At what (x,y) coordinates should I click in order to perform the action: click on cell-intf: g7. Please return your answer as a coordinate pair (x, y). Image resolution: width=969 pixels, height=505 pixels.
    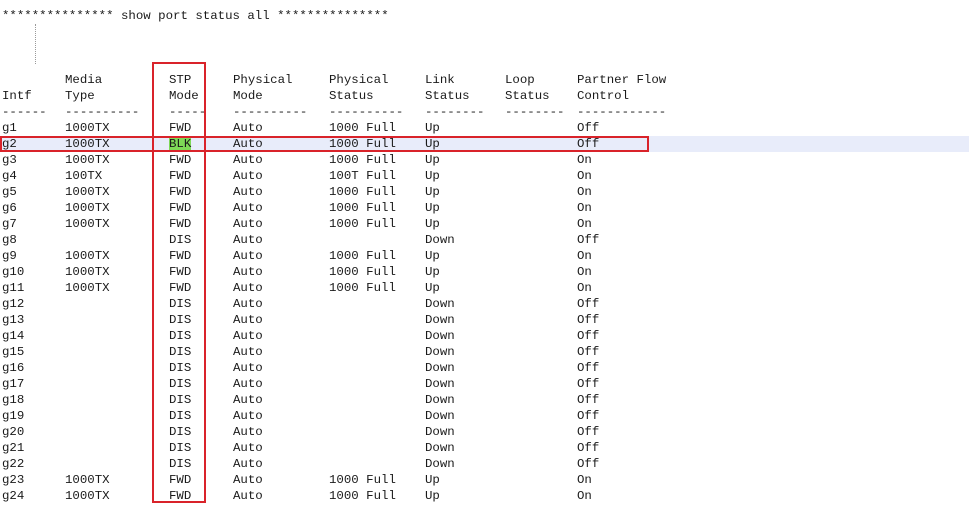
    Looking at the image, I should click on (9, 224).